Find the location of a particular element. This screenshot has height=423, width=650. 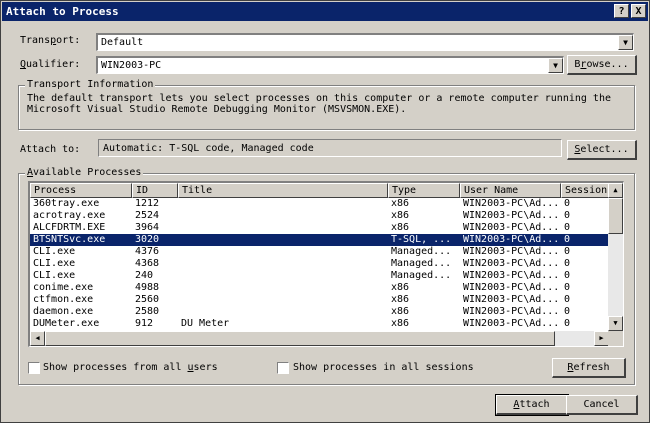

show-all-sessions-checkbox is located at coordinates (283, 368).